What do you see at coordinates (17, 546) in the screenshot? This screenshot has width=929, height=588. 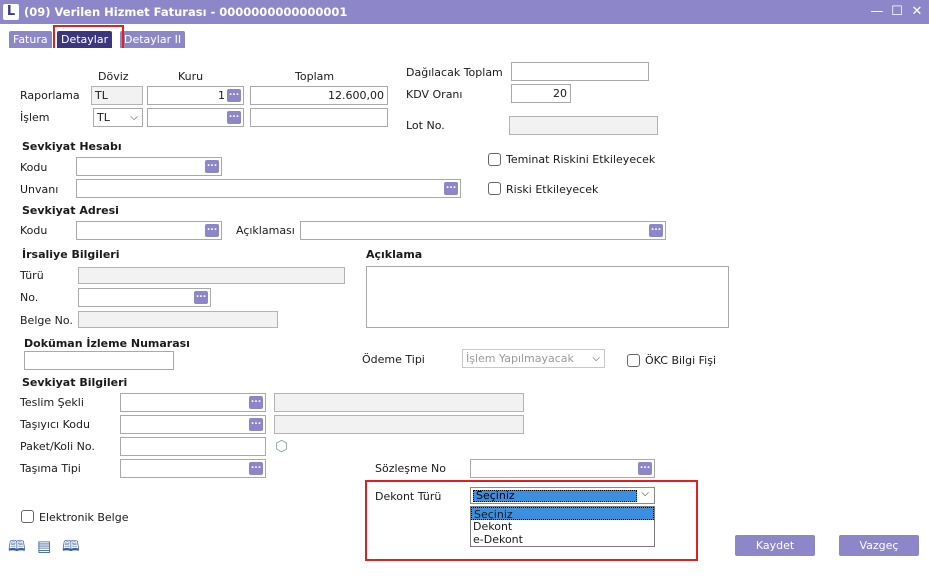 I see `book-icon: 🕮` at bounding box center [17, 546].